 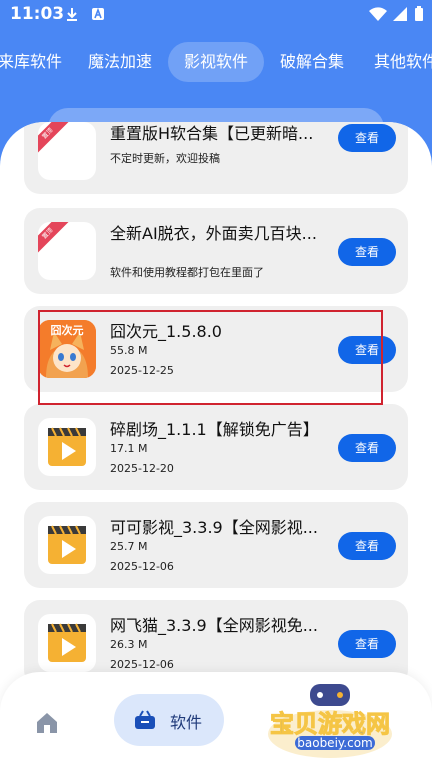 What do you see at coordinates (186, 722) in the screenshot?
I see `nav-software-label: 软件` at bounding box center [186, 722].